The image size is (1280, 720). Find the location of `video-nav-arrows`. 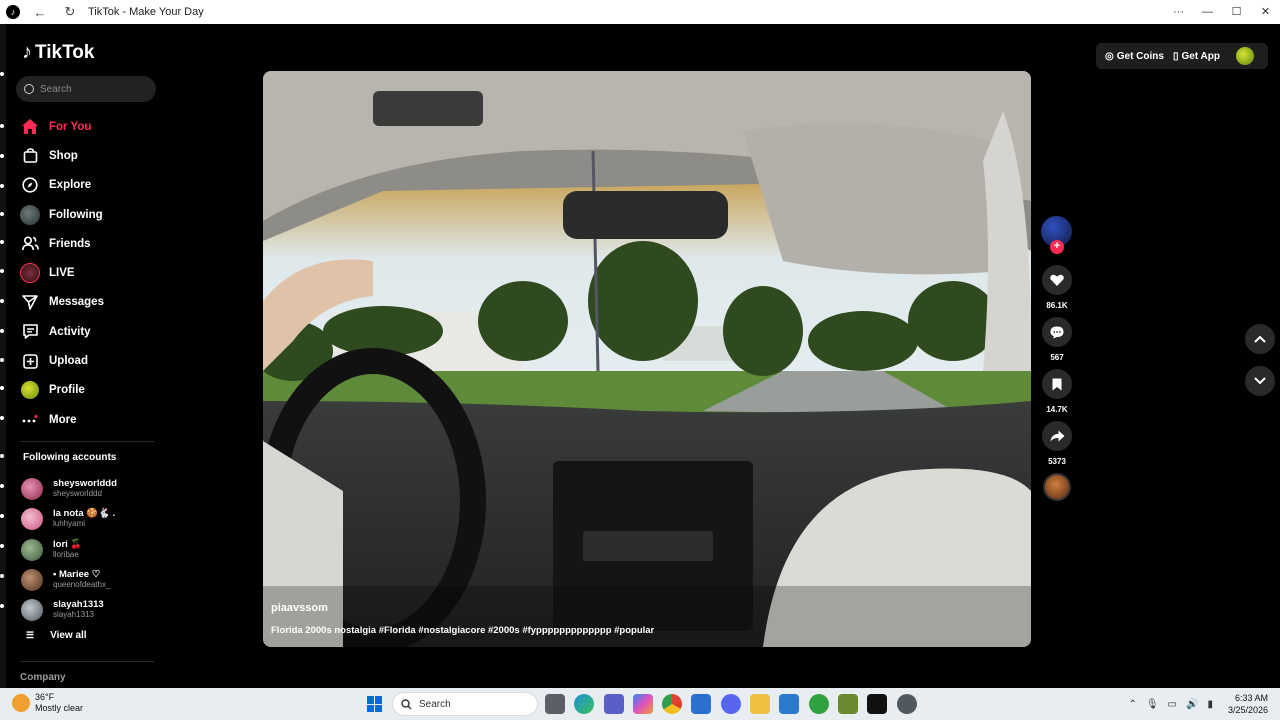

video-nav-arrows is located at coordinates (1260, 366).